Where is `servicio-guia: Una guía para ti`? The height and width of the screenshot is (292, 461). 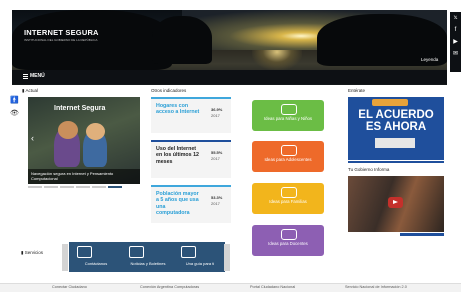 servicio-guia: Una guía para ti is located at coordinates (199, 257).